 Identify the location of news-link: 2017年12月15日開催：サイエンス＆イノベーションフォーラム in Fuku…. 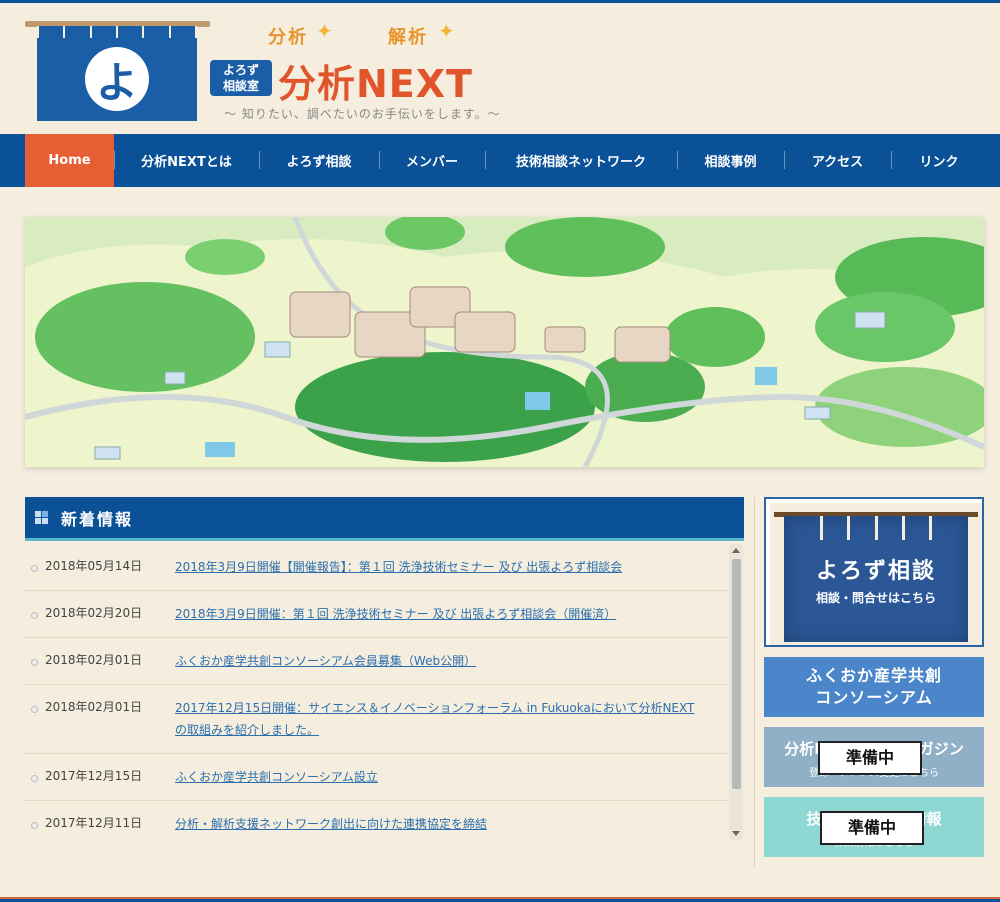
(435, 719).